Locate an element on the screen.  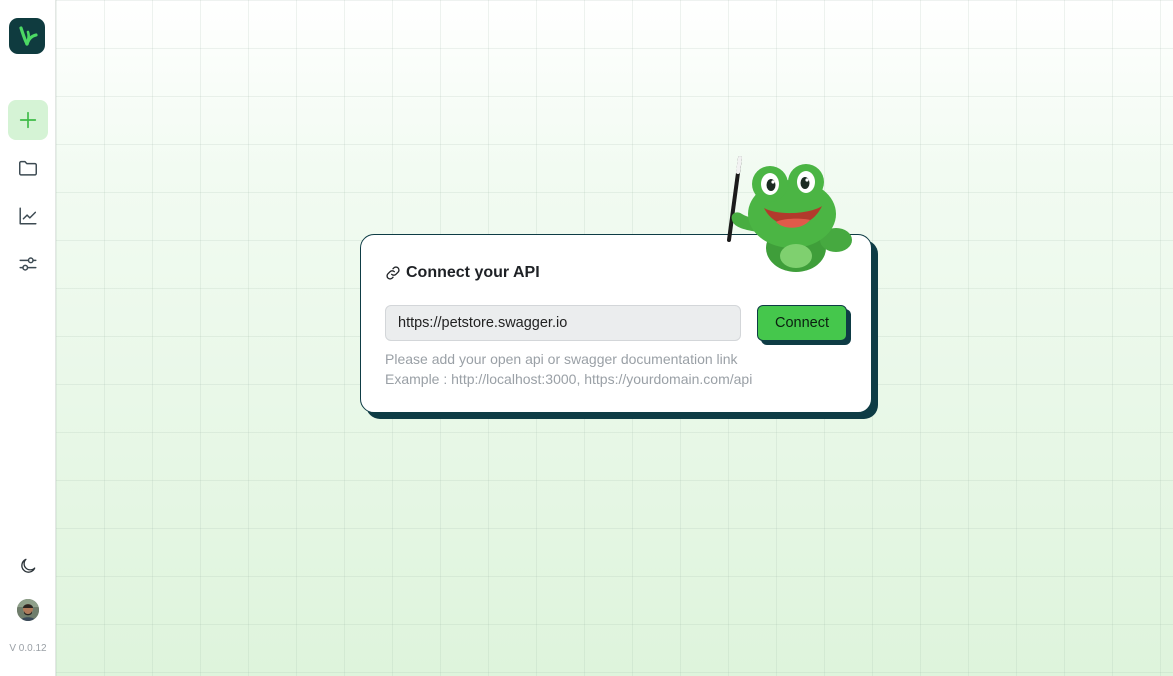
nav-projects-button is located at coordinates (28, 168).